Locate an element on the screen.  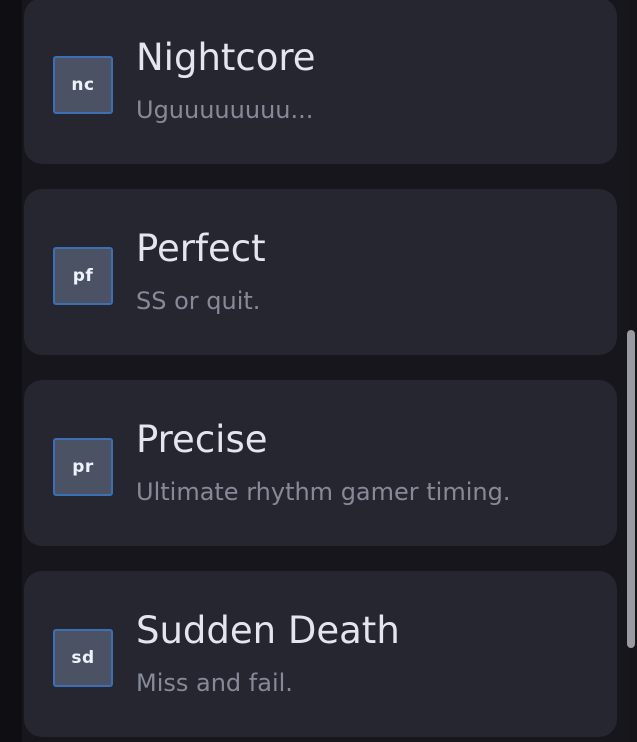
mod-title: Nightcore is located at coordinates (226, 57).